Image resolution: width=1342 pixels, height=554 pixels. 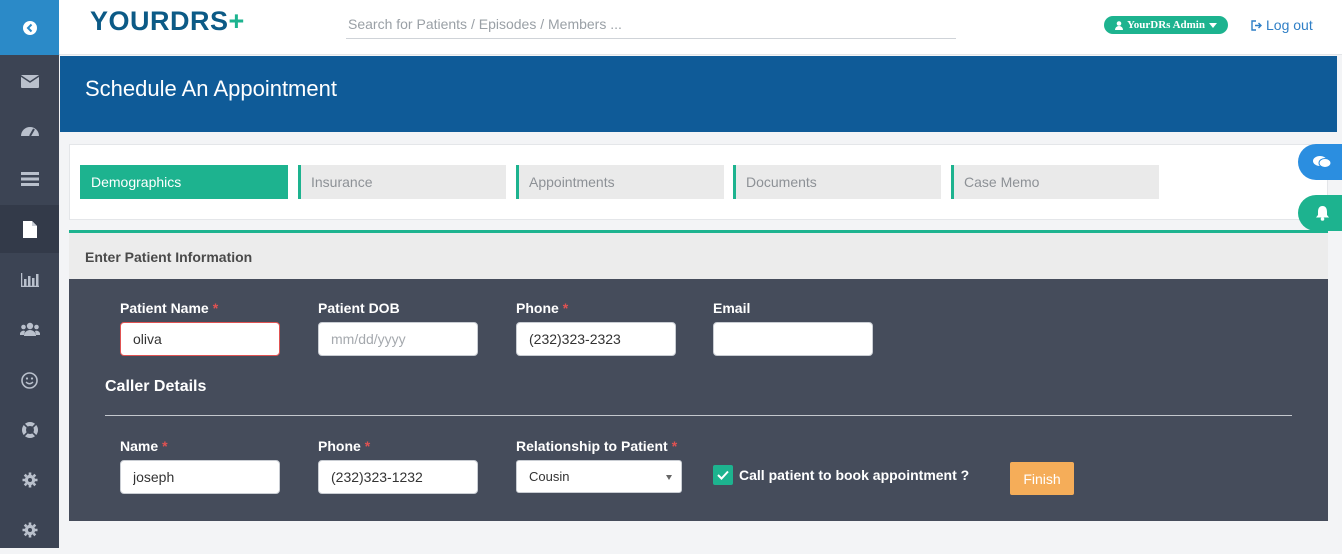 I want to click on tab-label: Insurance, so click(x=342, y=182).